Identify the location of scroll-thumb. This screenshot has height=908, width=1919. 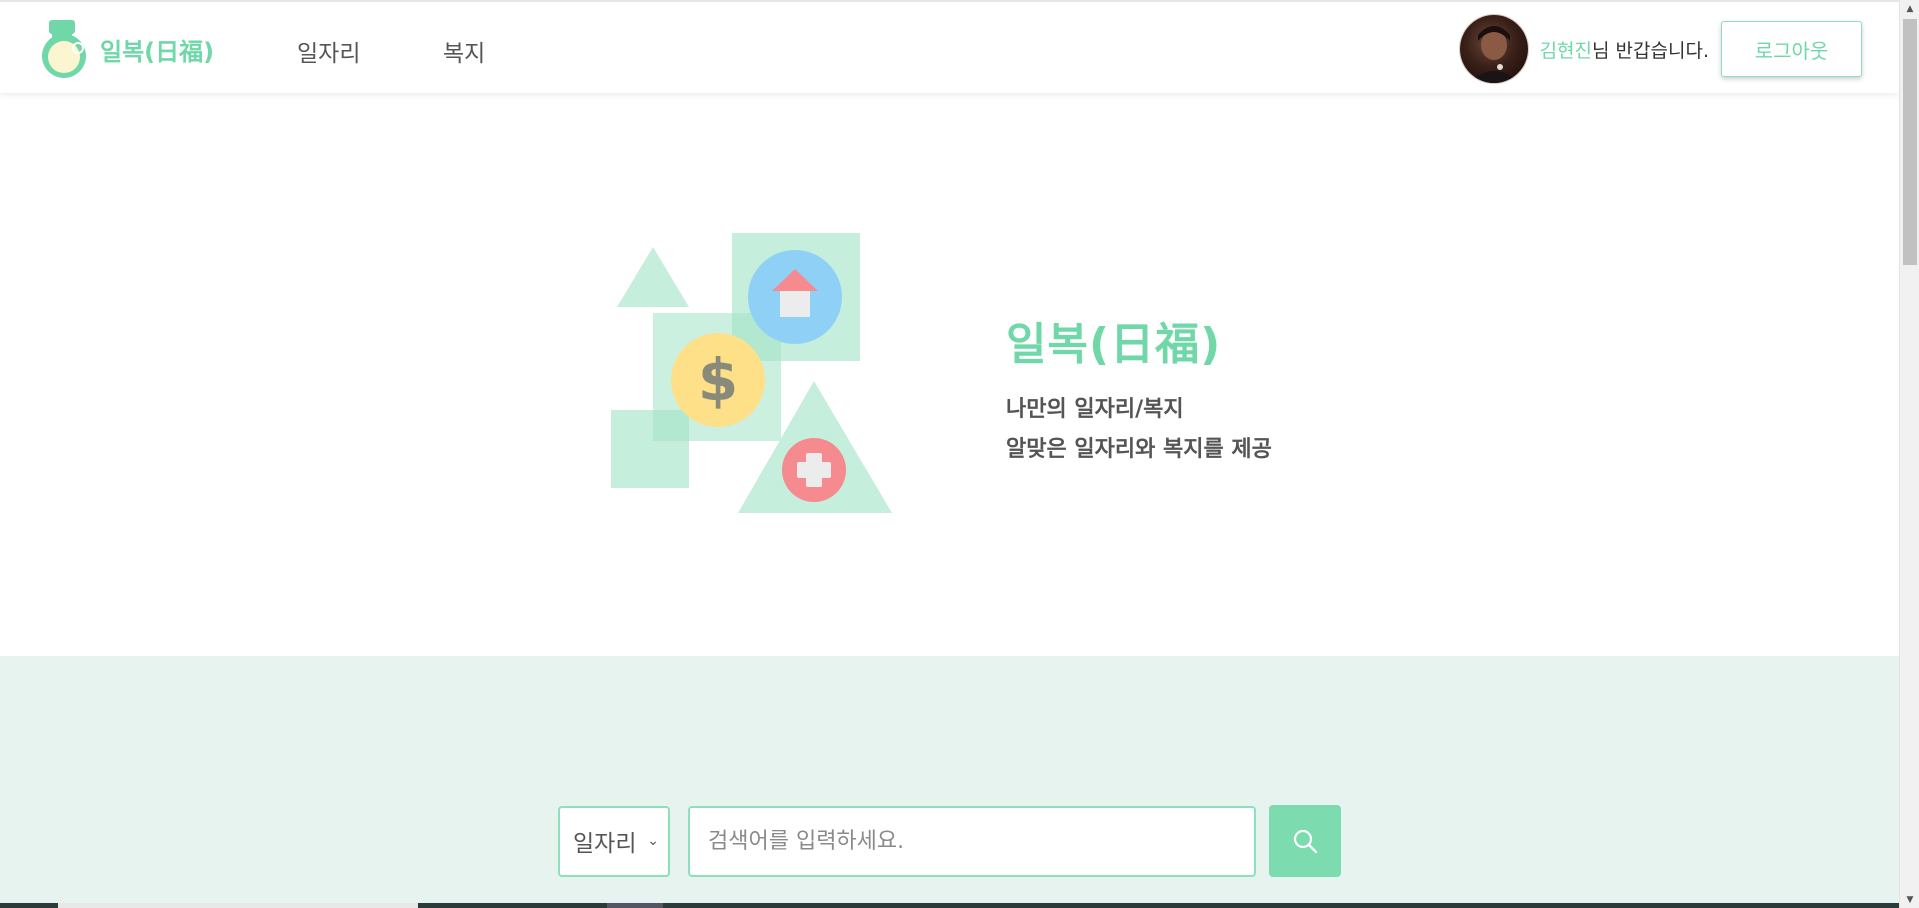
(1910, 142).